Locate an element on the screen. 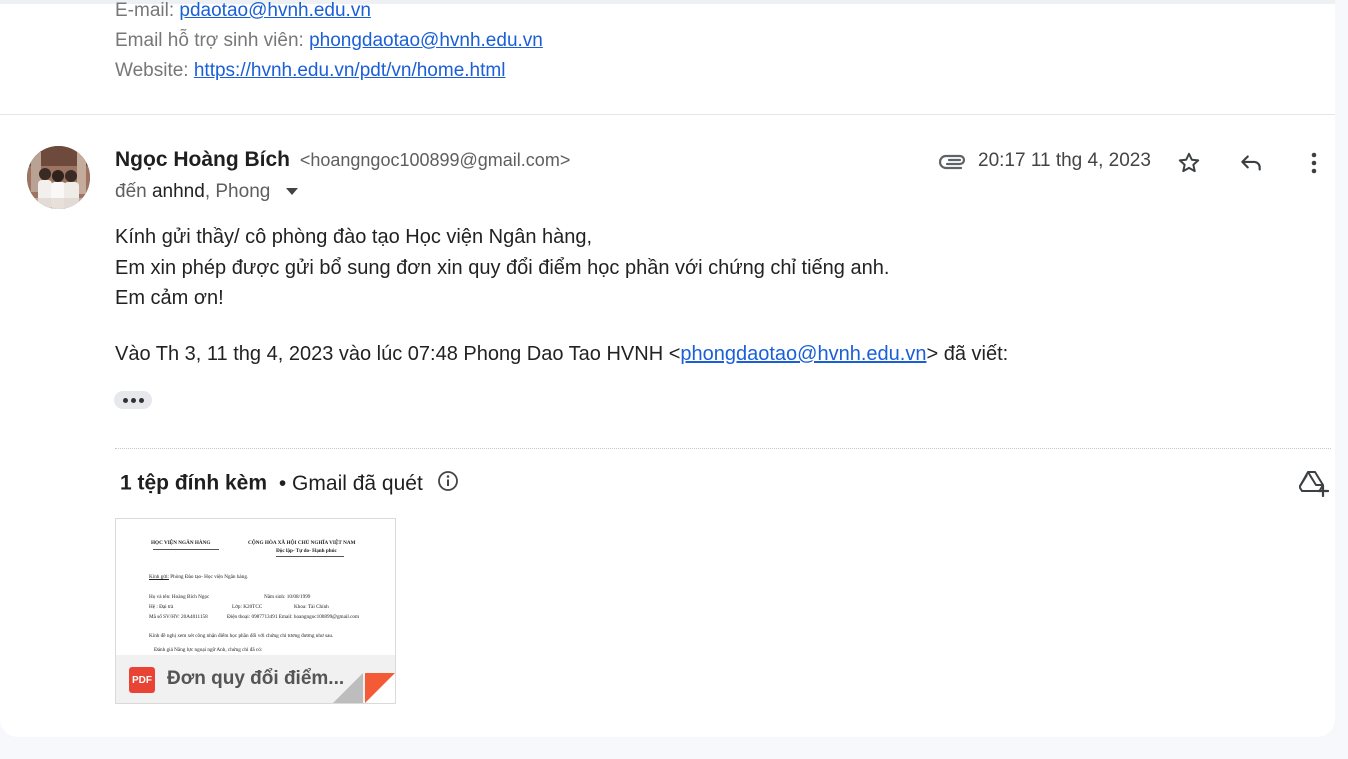  website-link: https://hvnh.edu.vn/pdt/vn/home.html is located at coordinates (350, 70).